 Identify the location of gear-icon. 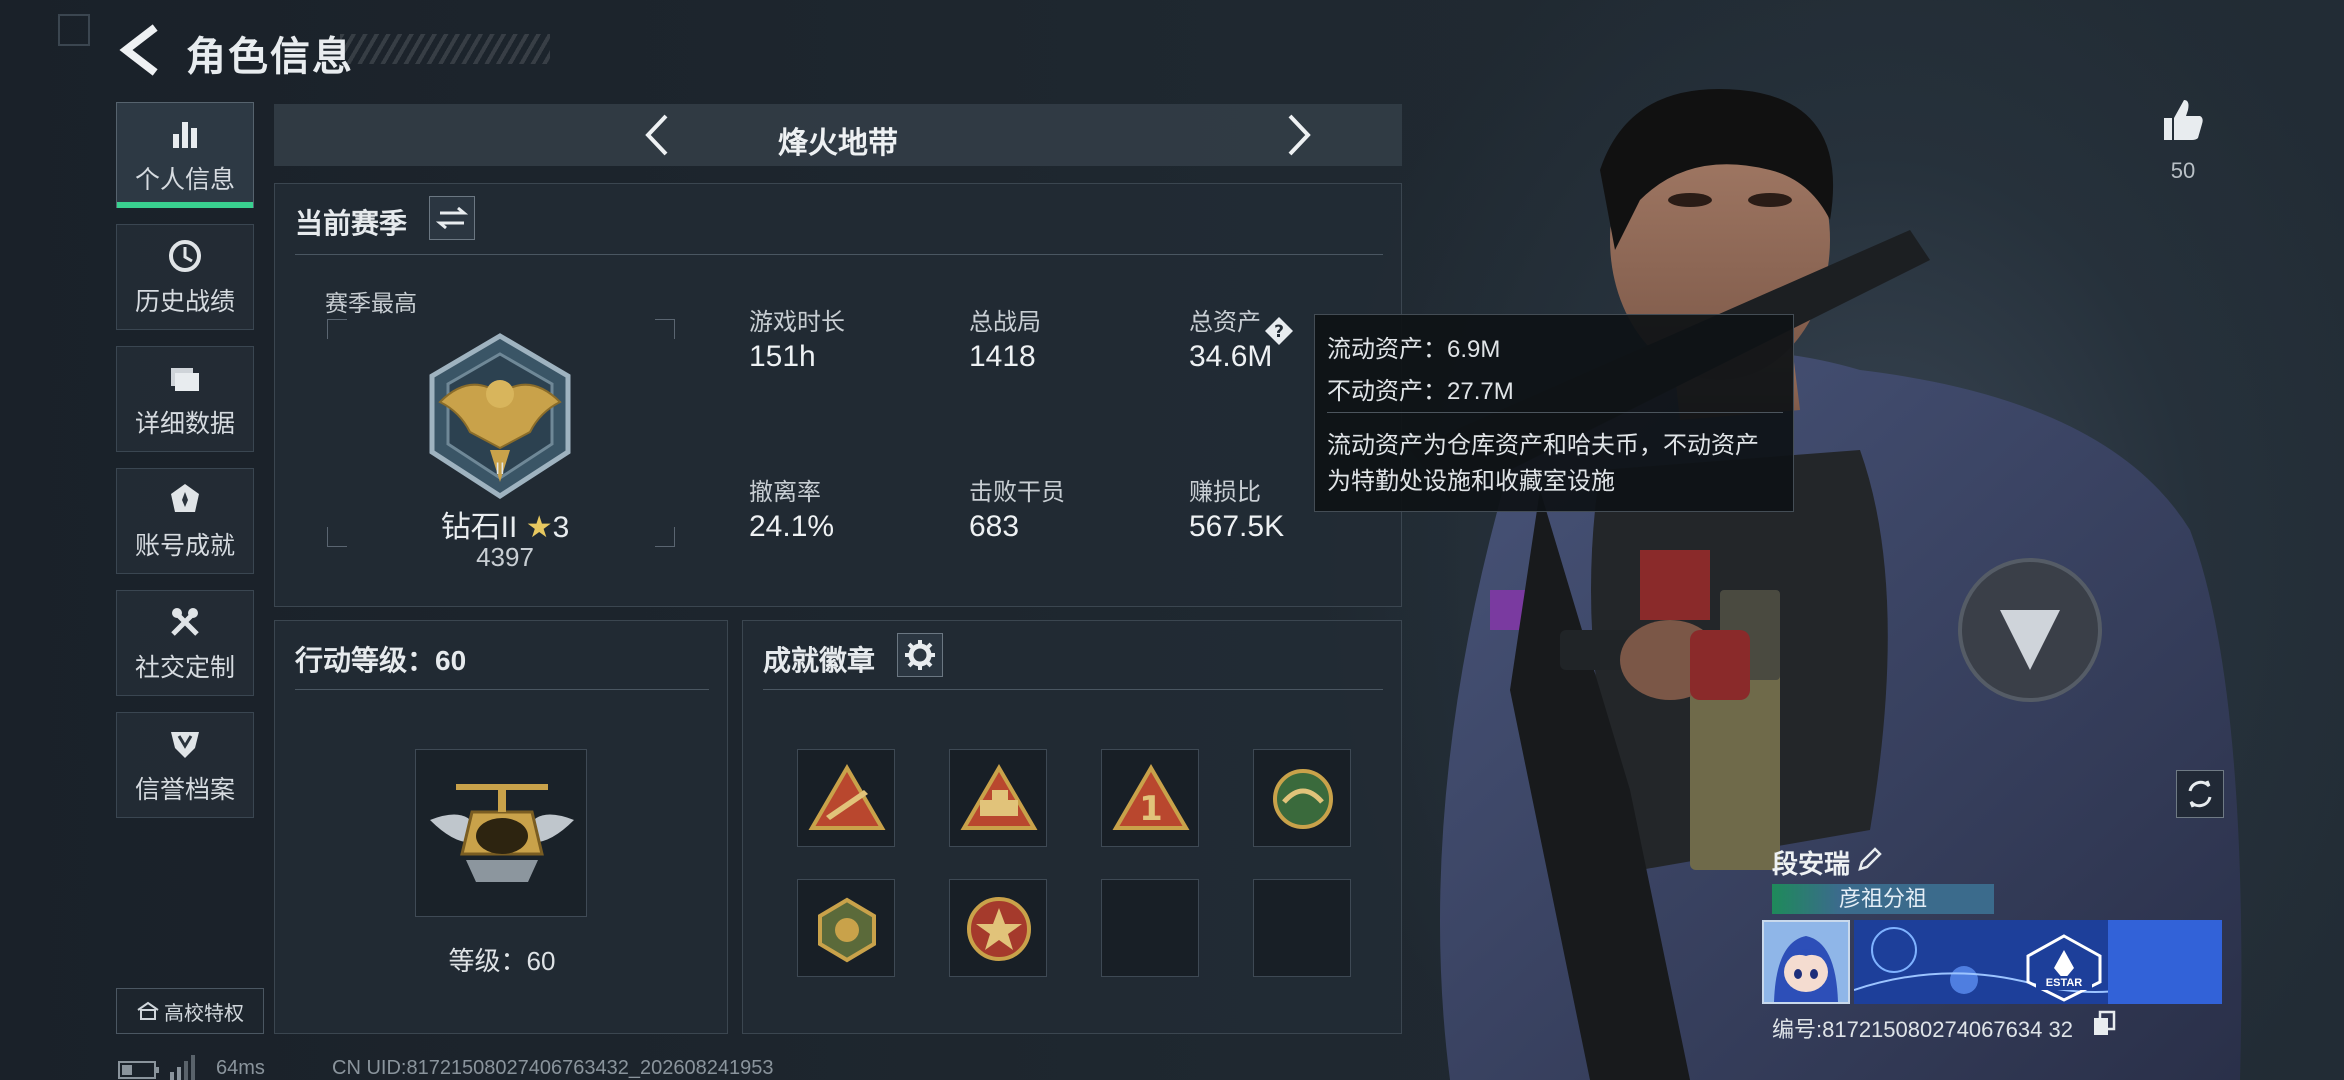
(920, 655).